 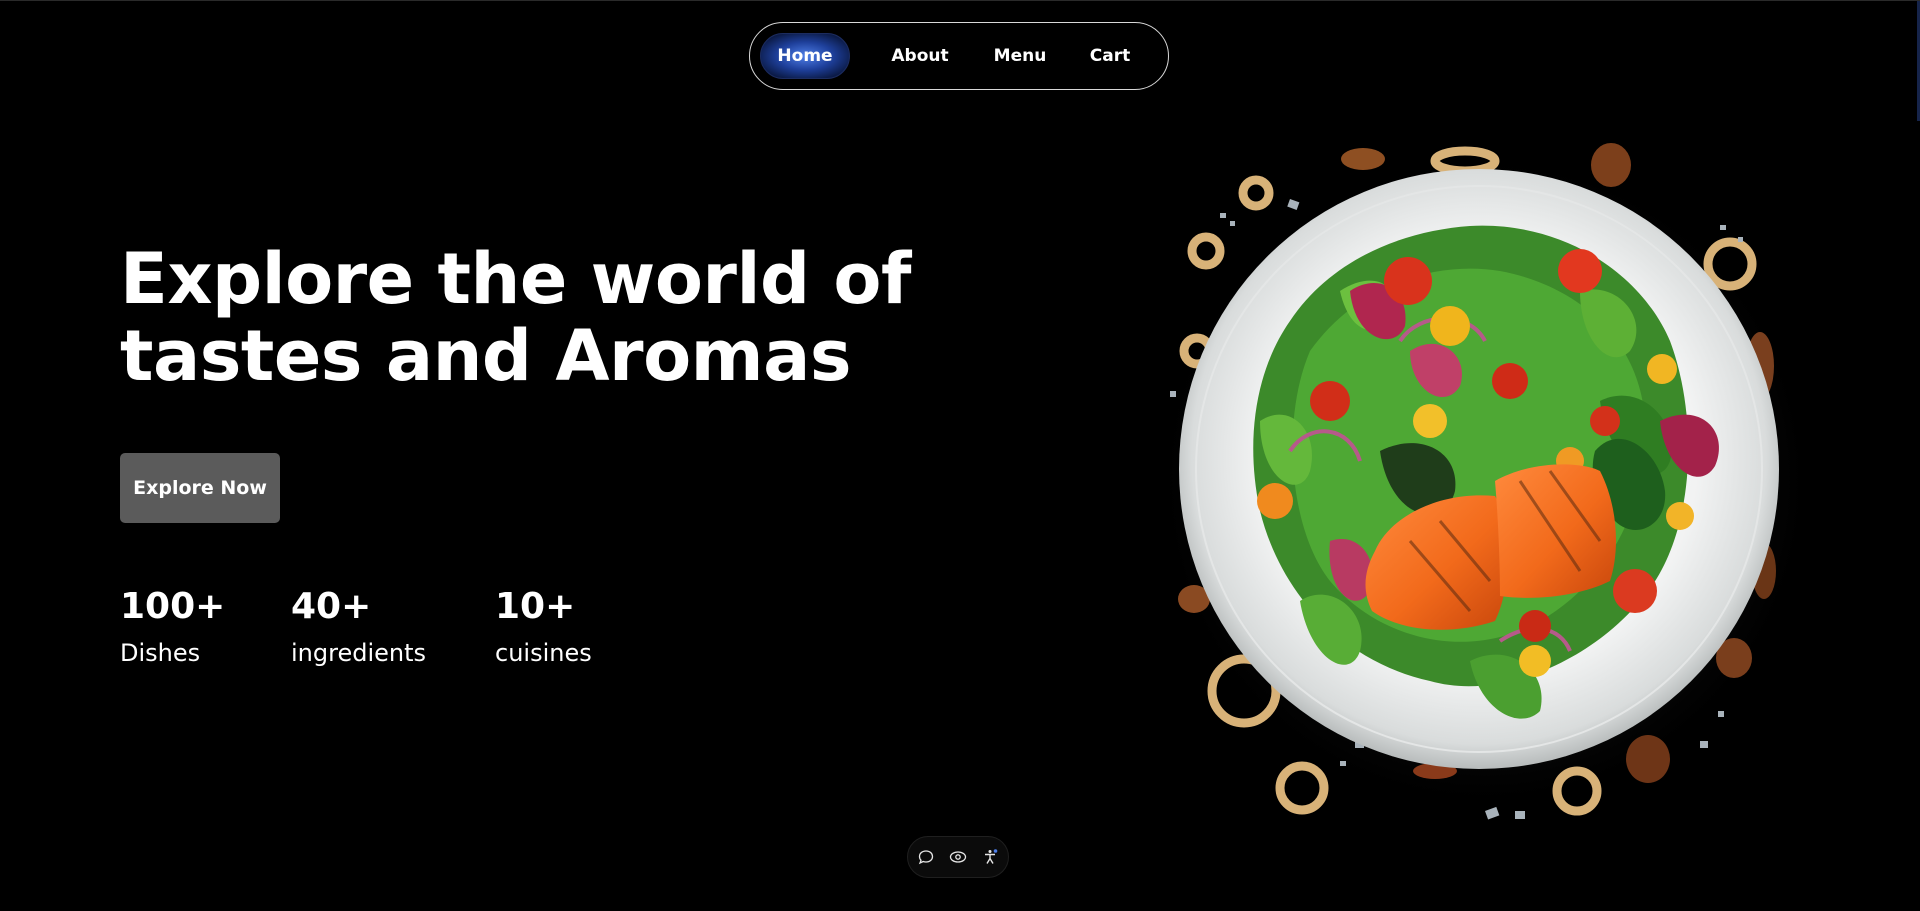 I want to click on stat-value: 40+, so click(x=331, y=606).